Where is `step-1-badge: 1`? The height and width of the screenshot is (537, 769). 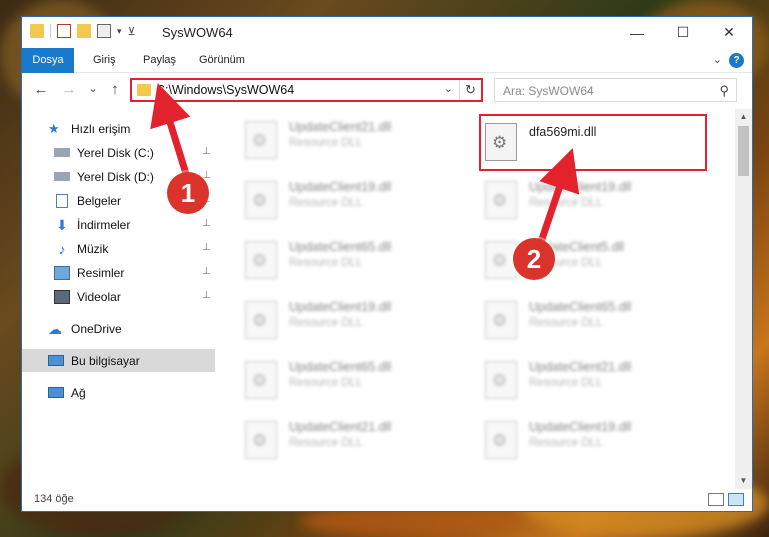 step-1-badge: 1 is located at coordinates (188, 193).